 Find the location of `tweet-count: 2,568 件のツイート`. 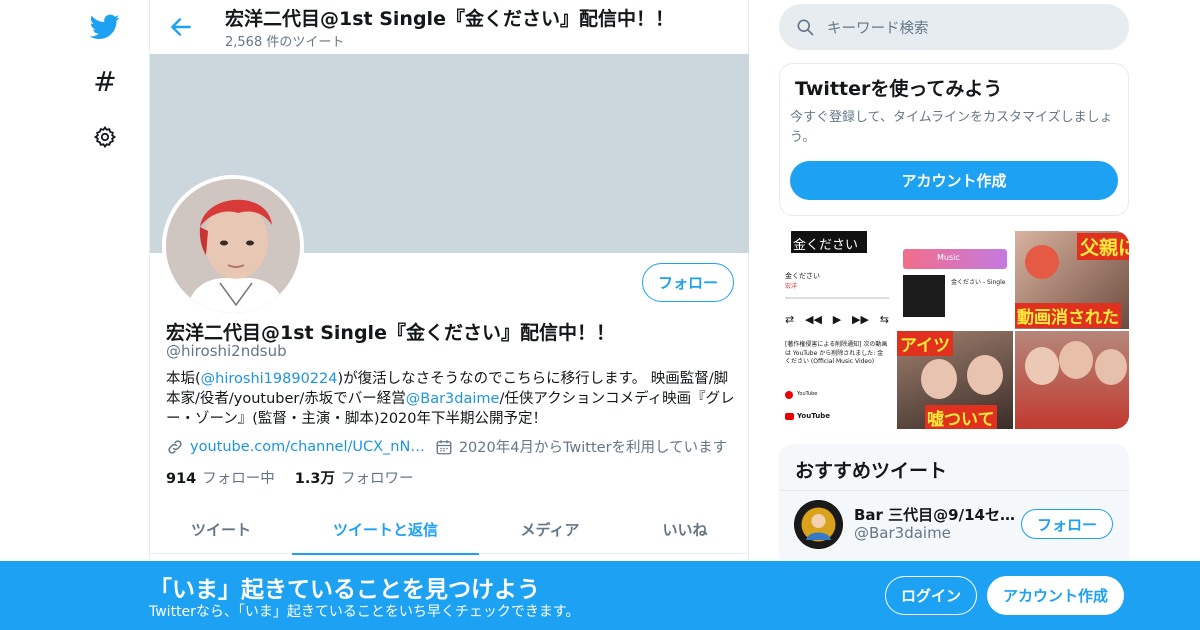

tweet-count: 2,568 件のツイート is located at coordinates (285, 42).